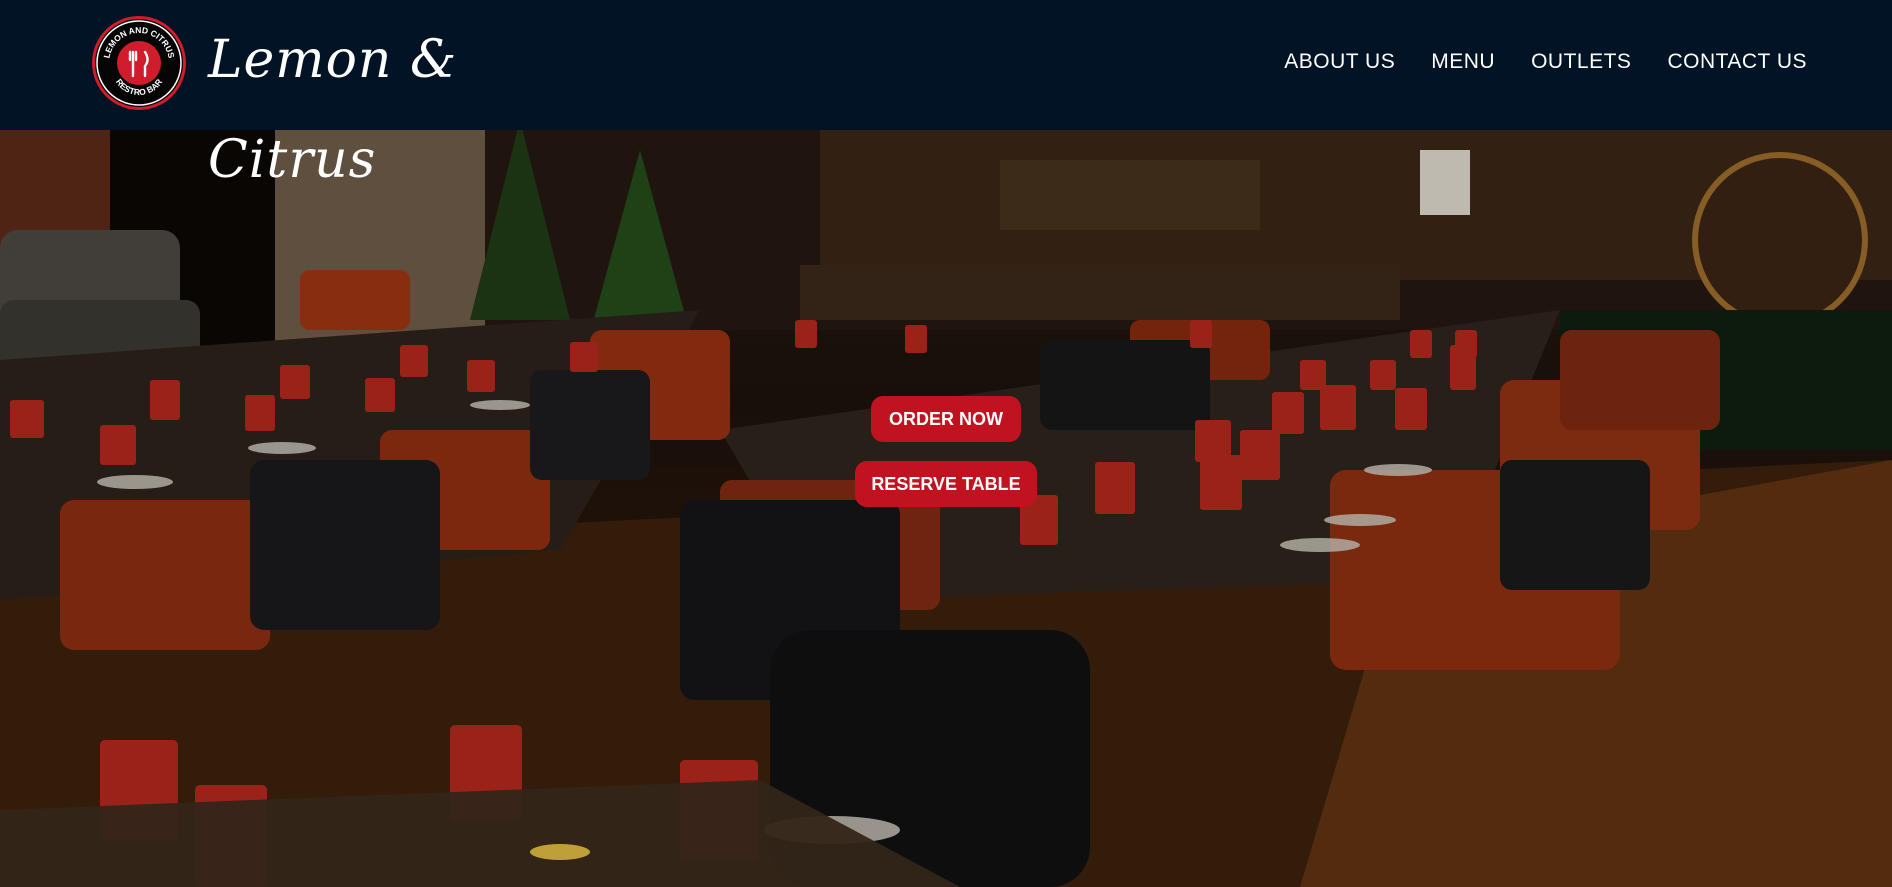  What do you see at coordinates (1737, 62) in the screenshot?
I see `nav-contact-us: CONTACT US` at bounding box center [1737, 62].